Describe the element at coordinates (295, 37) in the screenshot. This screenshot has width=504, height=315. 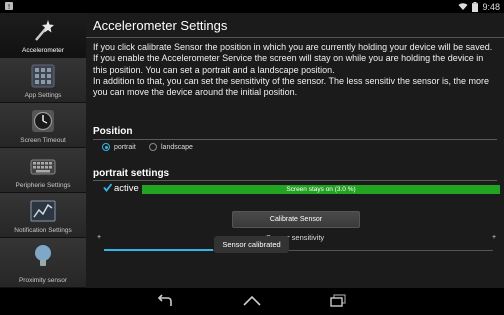
I see `title-divider` at that location.